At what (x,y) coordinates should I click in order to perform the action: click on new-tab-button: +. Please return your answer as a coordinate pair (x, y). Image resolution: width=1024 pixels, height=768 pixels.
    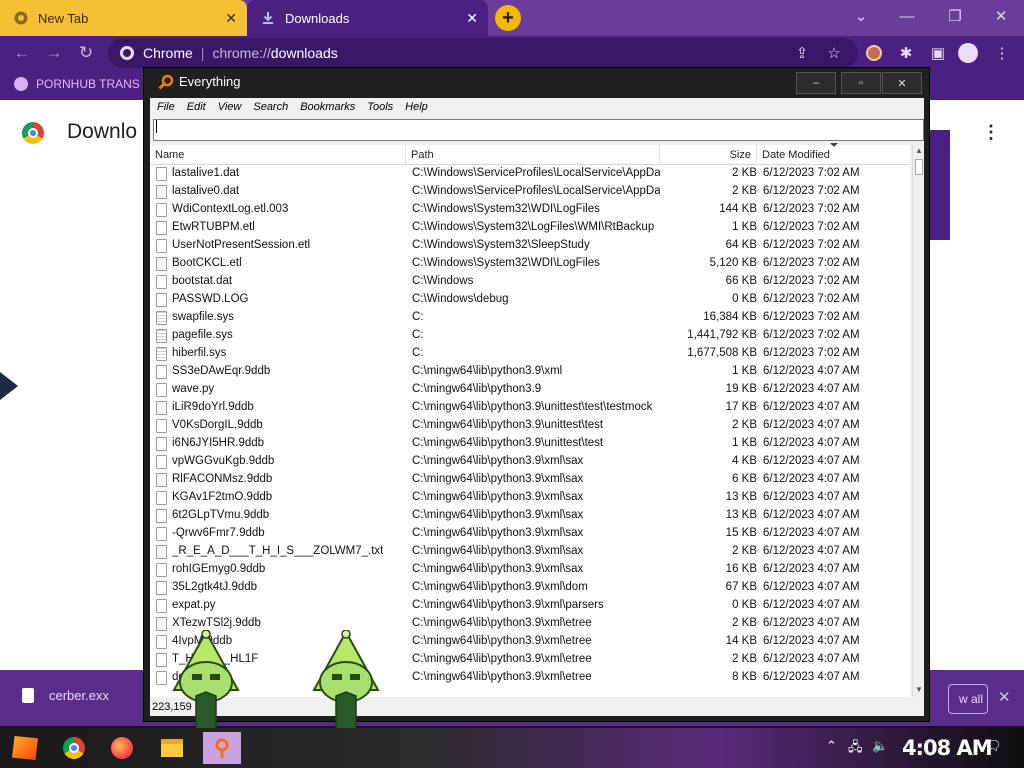
    Looking at the image, I should click on (508, 18).